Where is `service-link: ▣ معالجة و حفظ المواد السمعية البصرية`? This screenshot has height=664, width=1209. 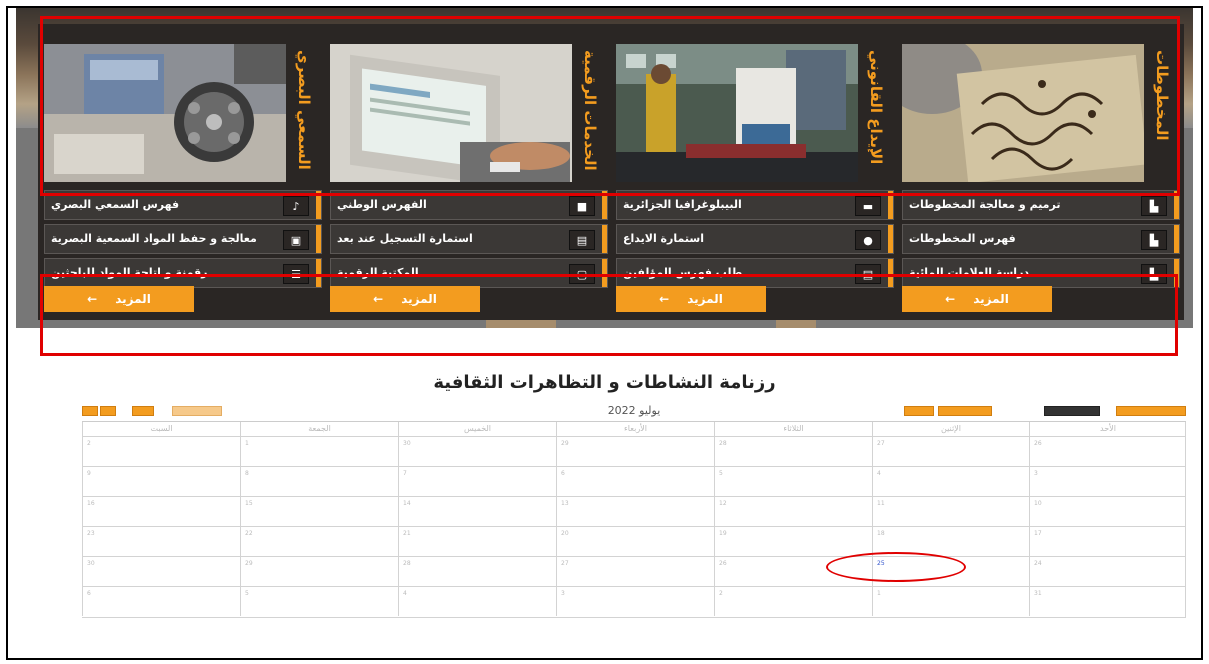
service-link: ▣ معالجة و حفظ المواد السمعية البصرية is located at coordinates (183, 239).